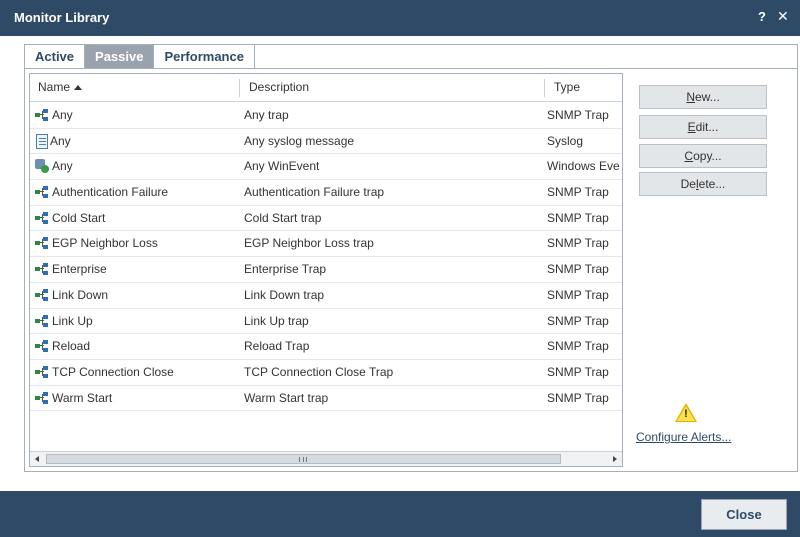 The width and height of the screenshot is (800, 537). I want to click on row-type: Syslog, so click(565, 140).